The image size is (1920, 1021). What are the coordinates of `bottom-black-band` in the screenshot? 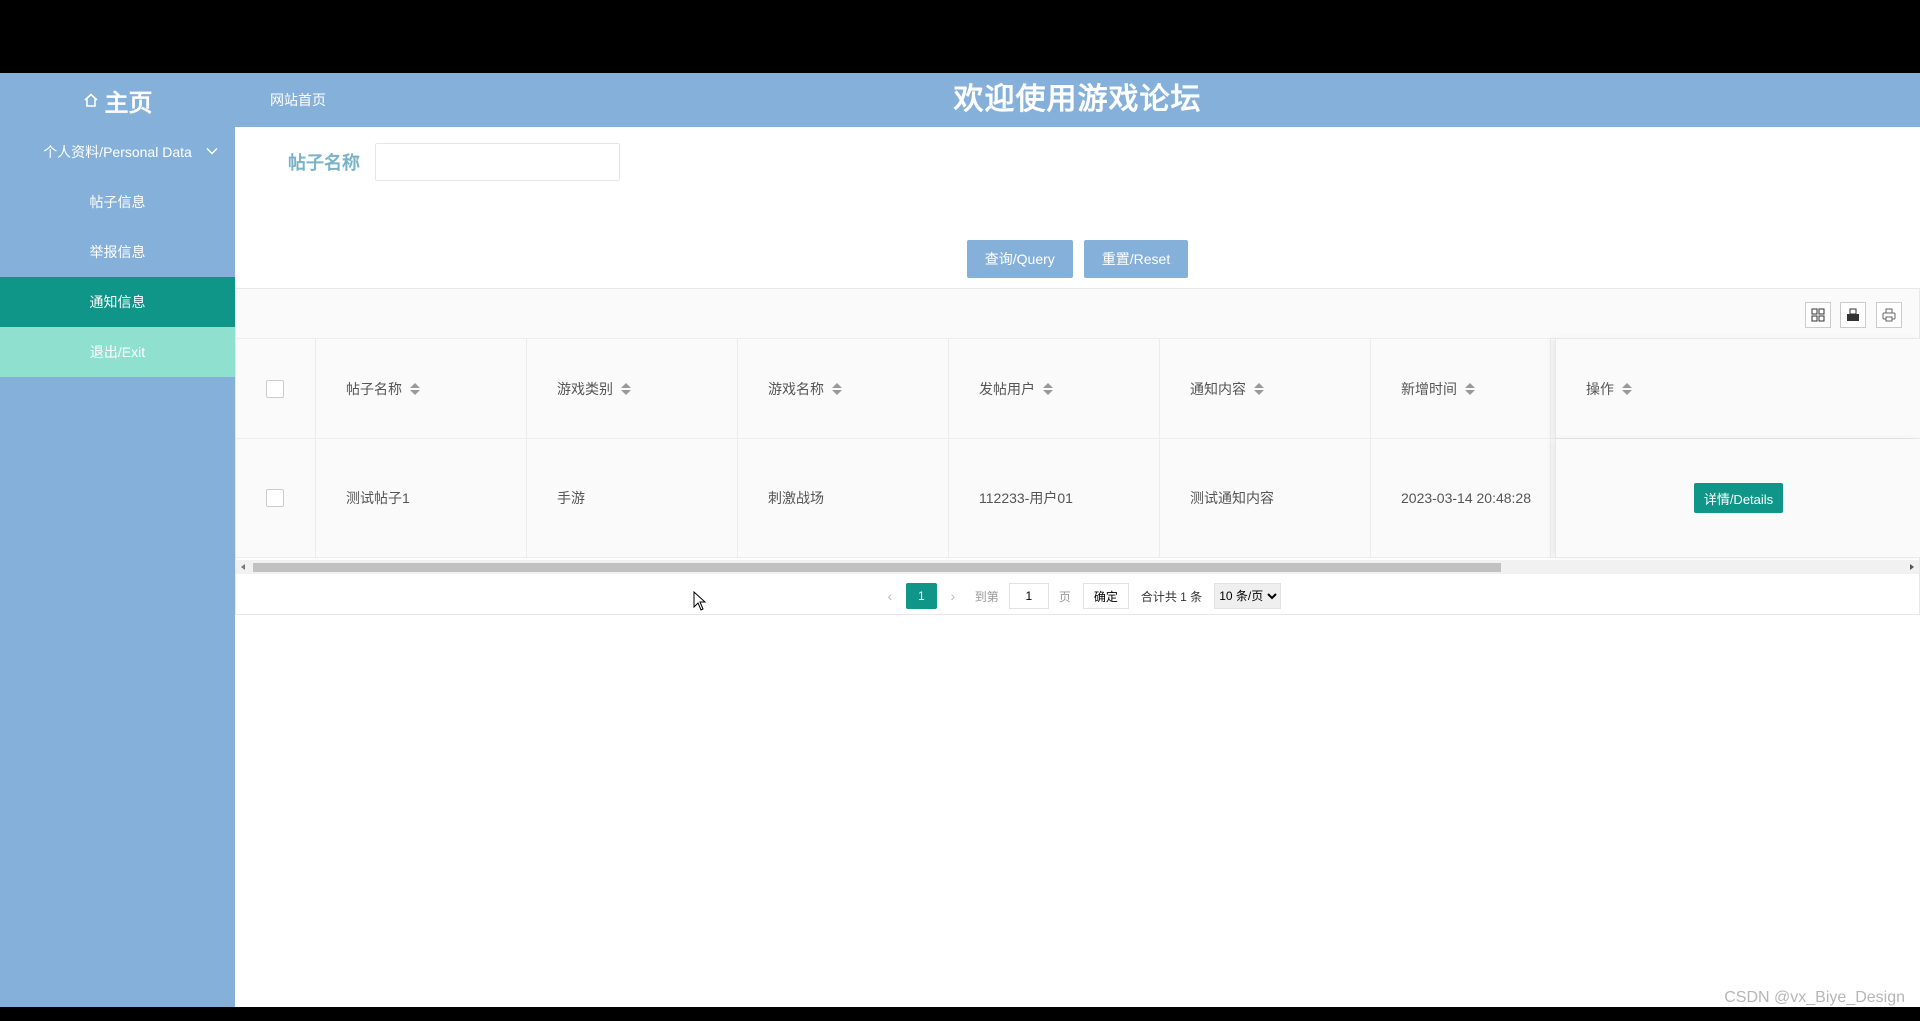 It's located at (960, 1014).